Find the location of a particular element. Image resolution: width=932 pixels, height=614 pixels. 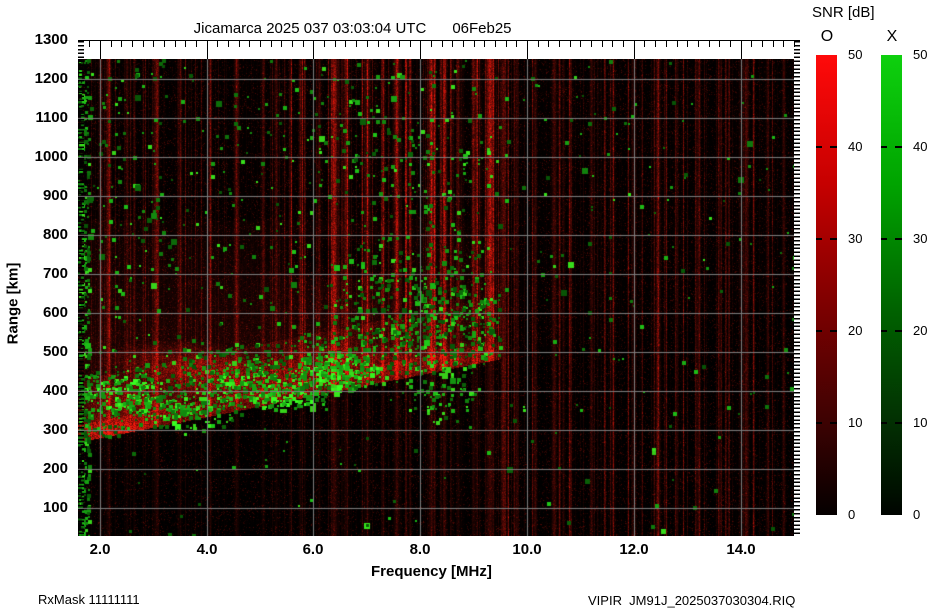

x-tick-label: 8.0 is located at coordinates (420, 549).